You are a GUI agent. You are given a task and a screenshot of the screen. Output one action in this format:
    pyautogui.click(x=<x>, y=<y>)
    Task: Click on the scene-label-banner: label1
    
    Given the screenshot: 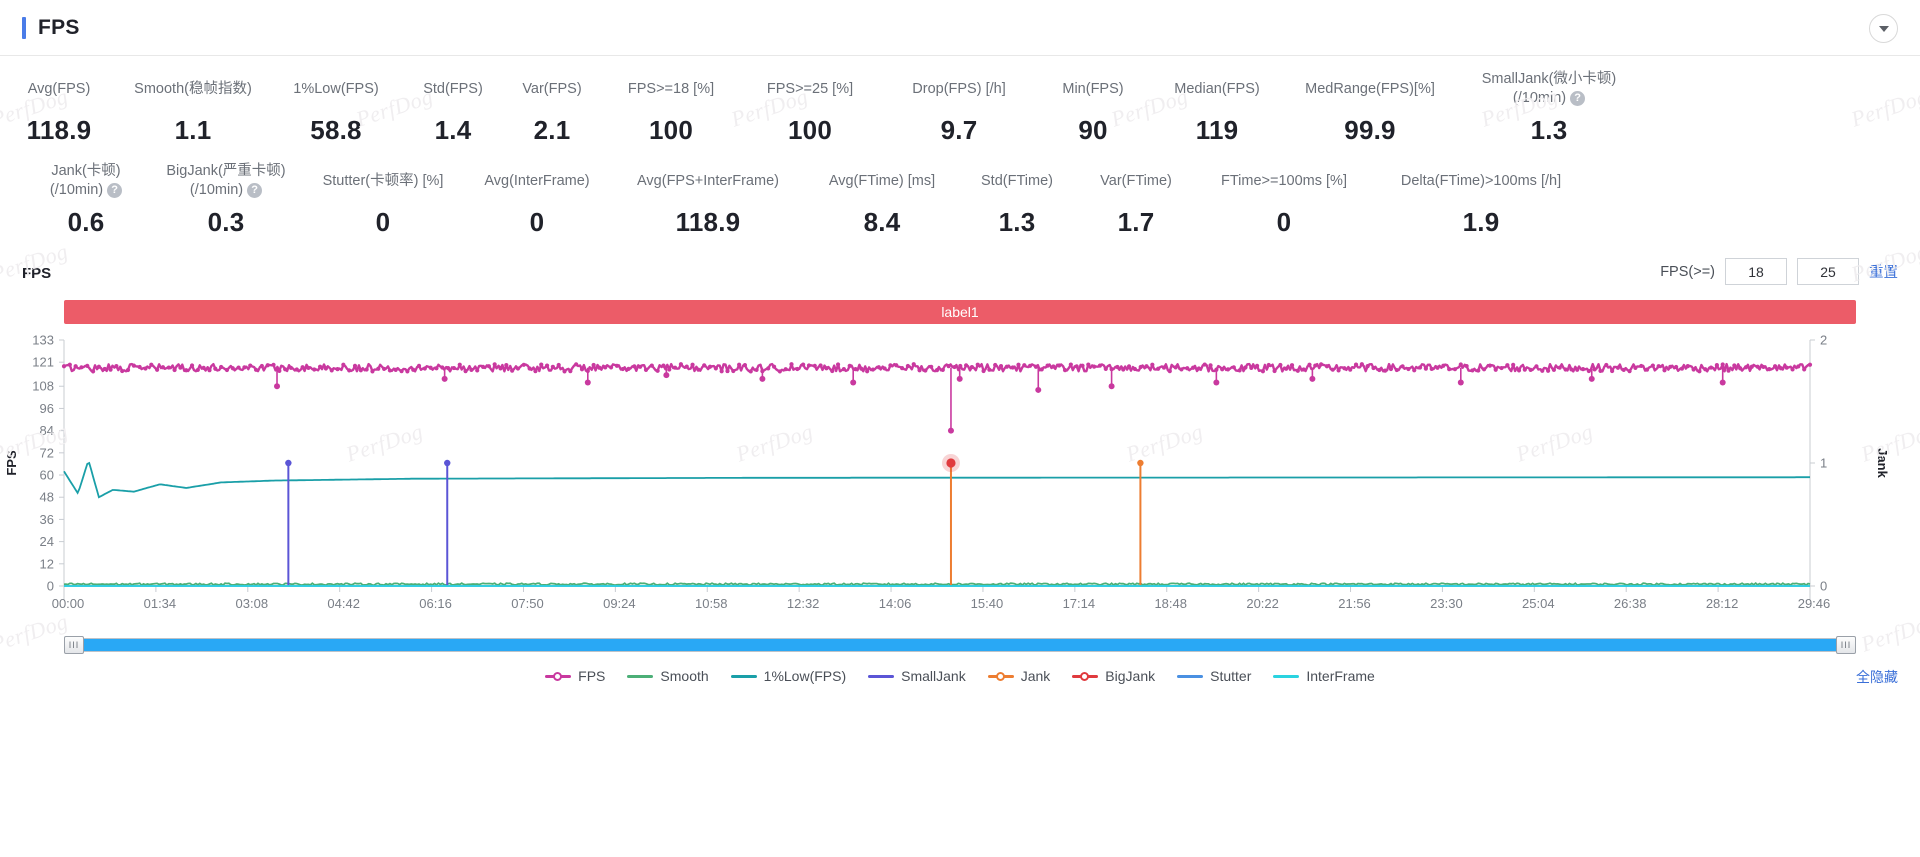 What is the action you would take?
    pyautogui.click(x=960, y=312)
    